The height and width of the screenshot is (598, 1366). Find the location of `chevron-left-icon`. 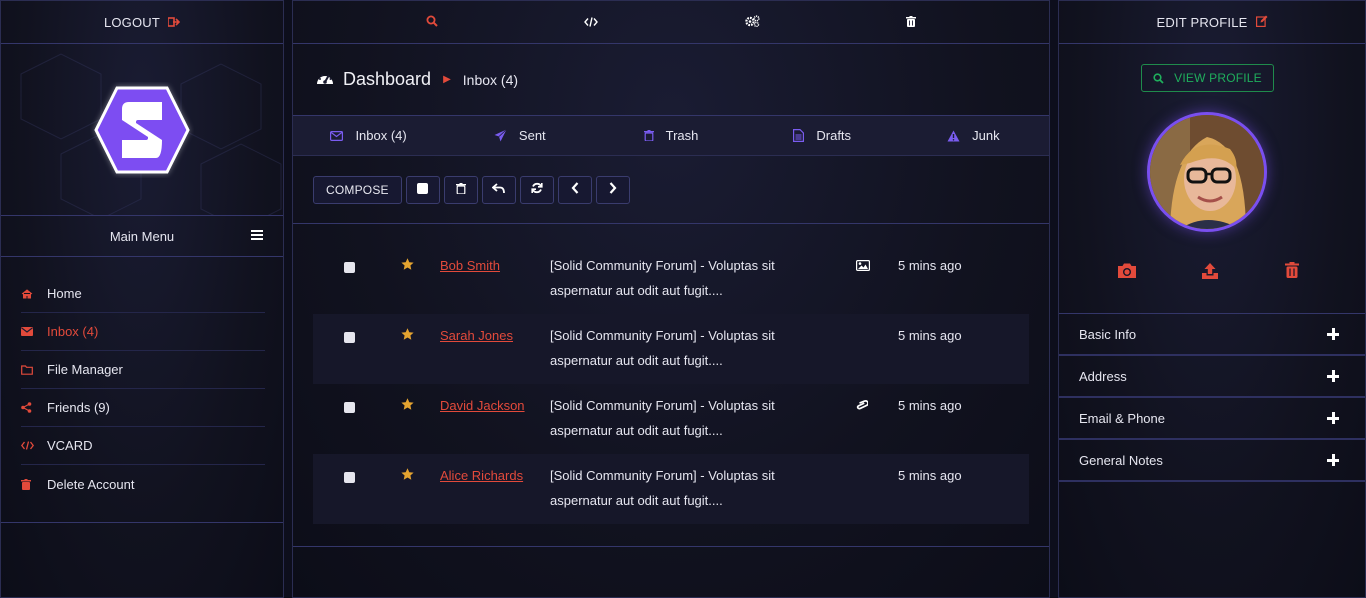

chevron-left-icon is located at coordinates (575, 189).